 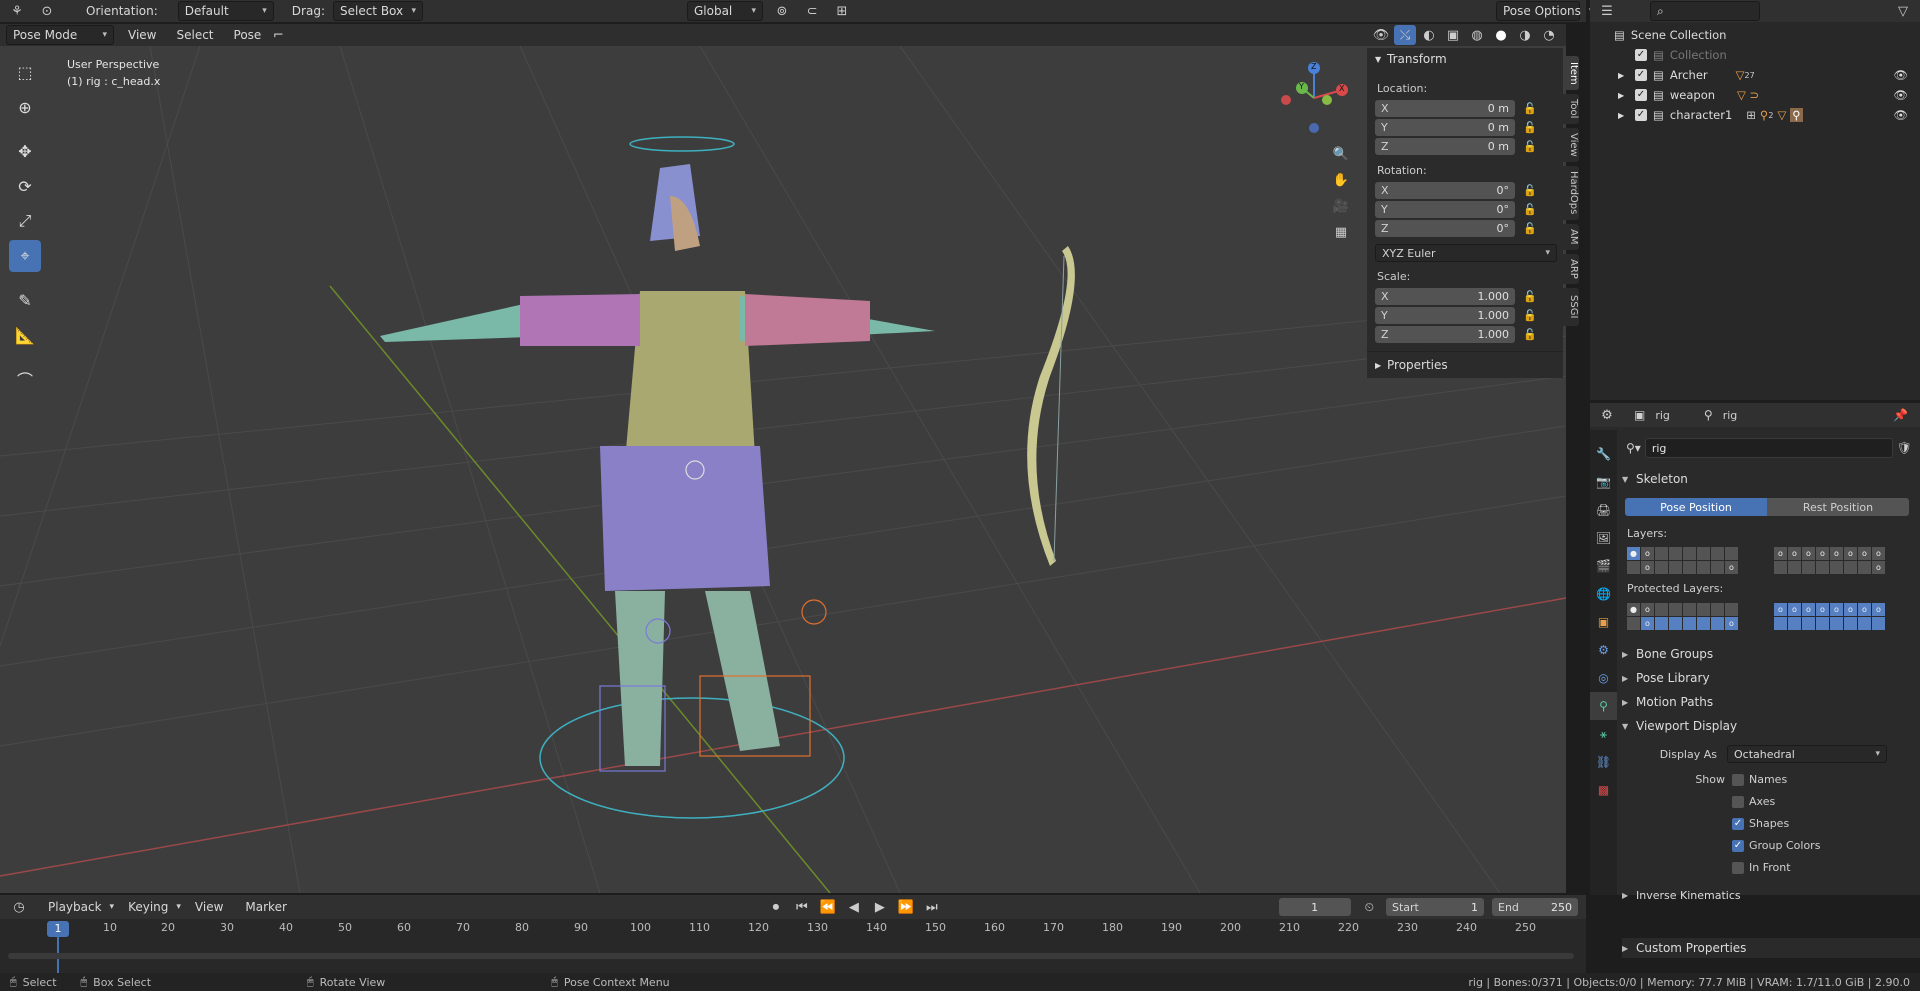 What do you see at coordinates (1738, 823) in the screenshot?
I see `shapes-checkbox: ✓` at bounding box center [1738, 823].